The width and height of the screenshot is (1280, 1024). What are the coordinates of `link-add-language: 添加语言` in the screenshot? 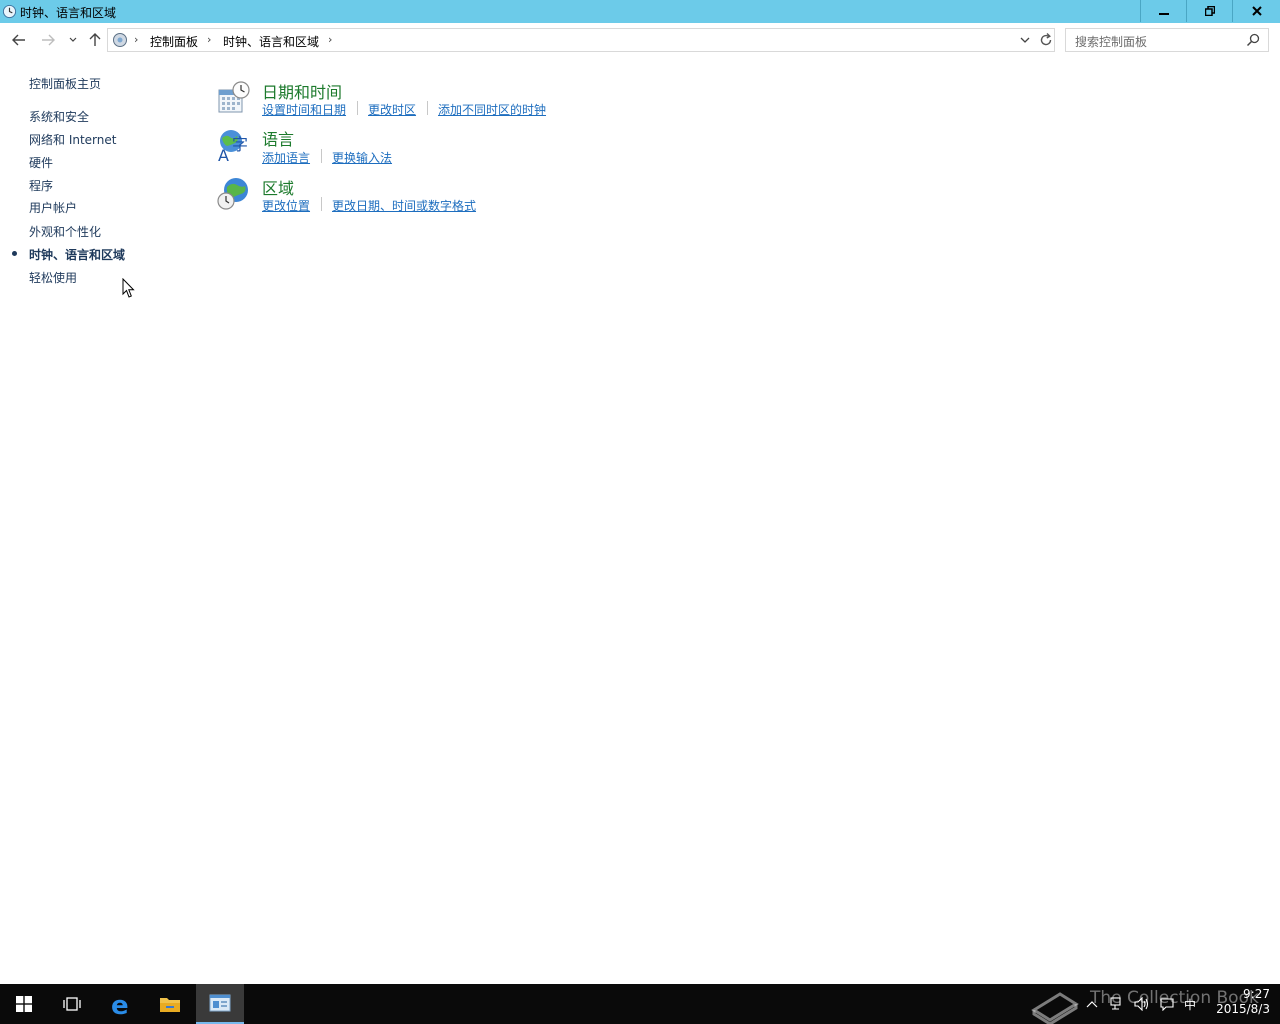 It's located at (286, 157).